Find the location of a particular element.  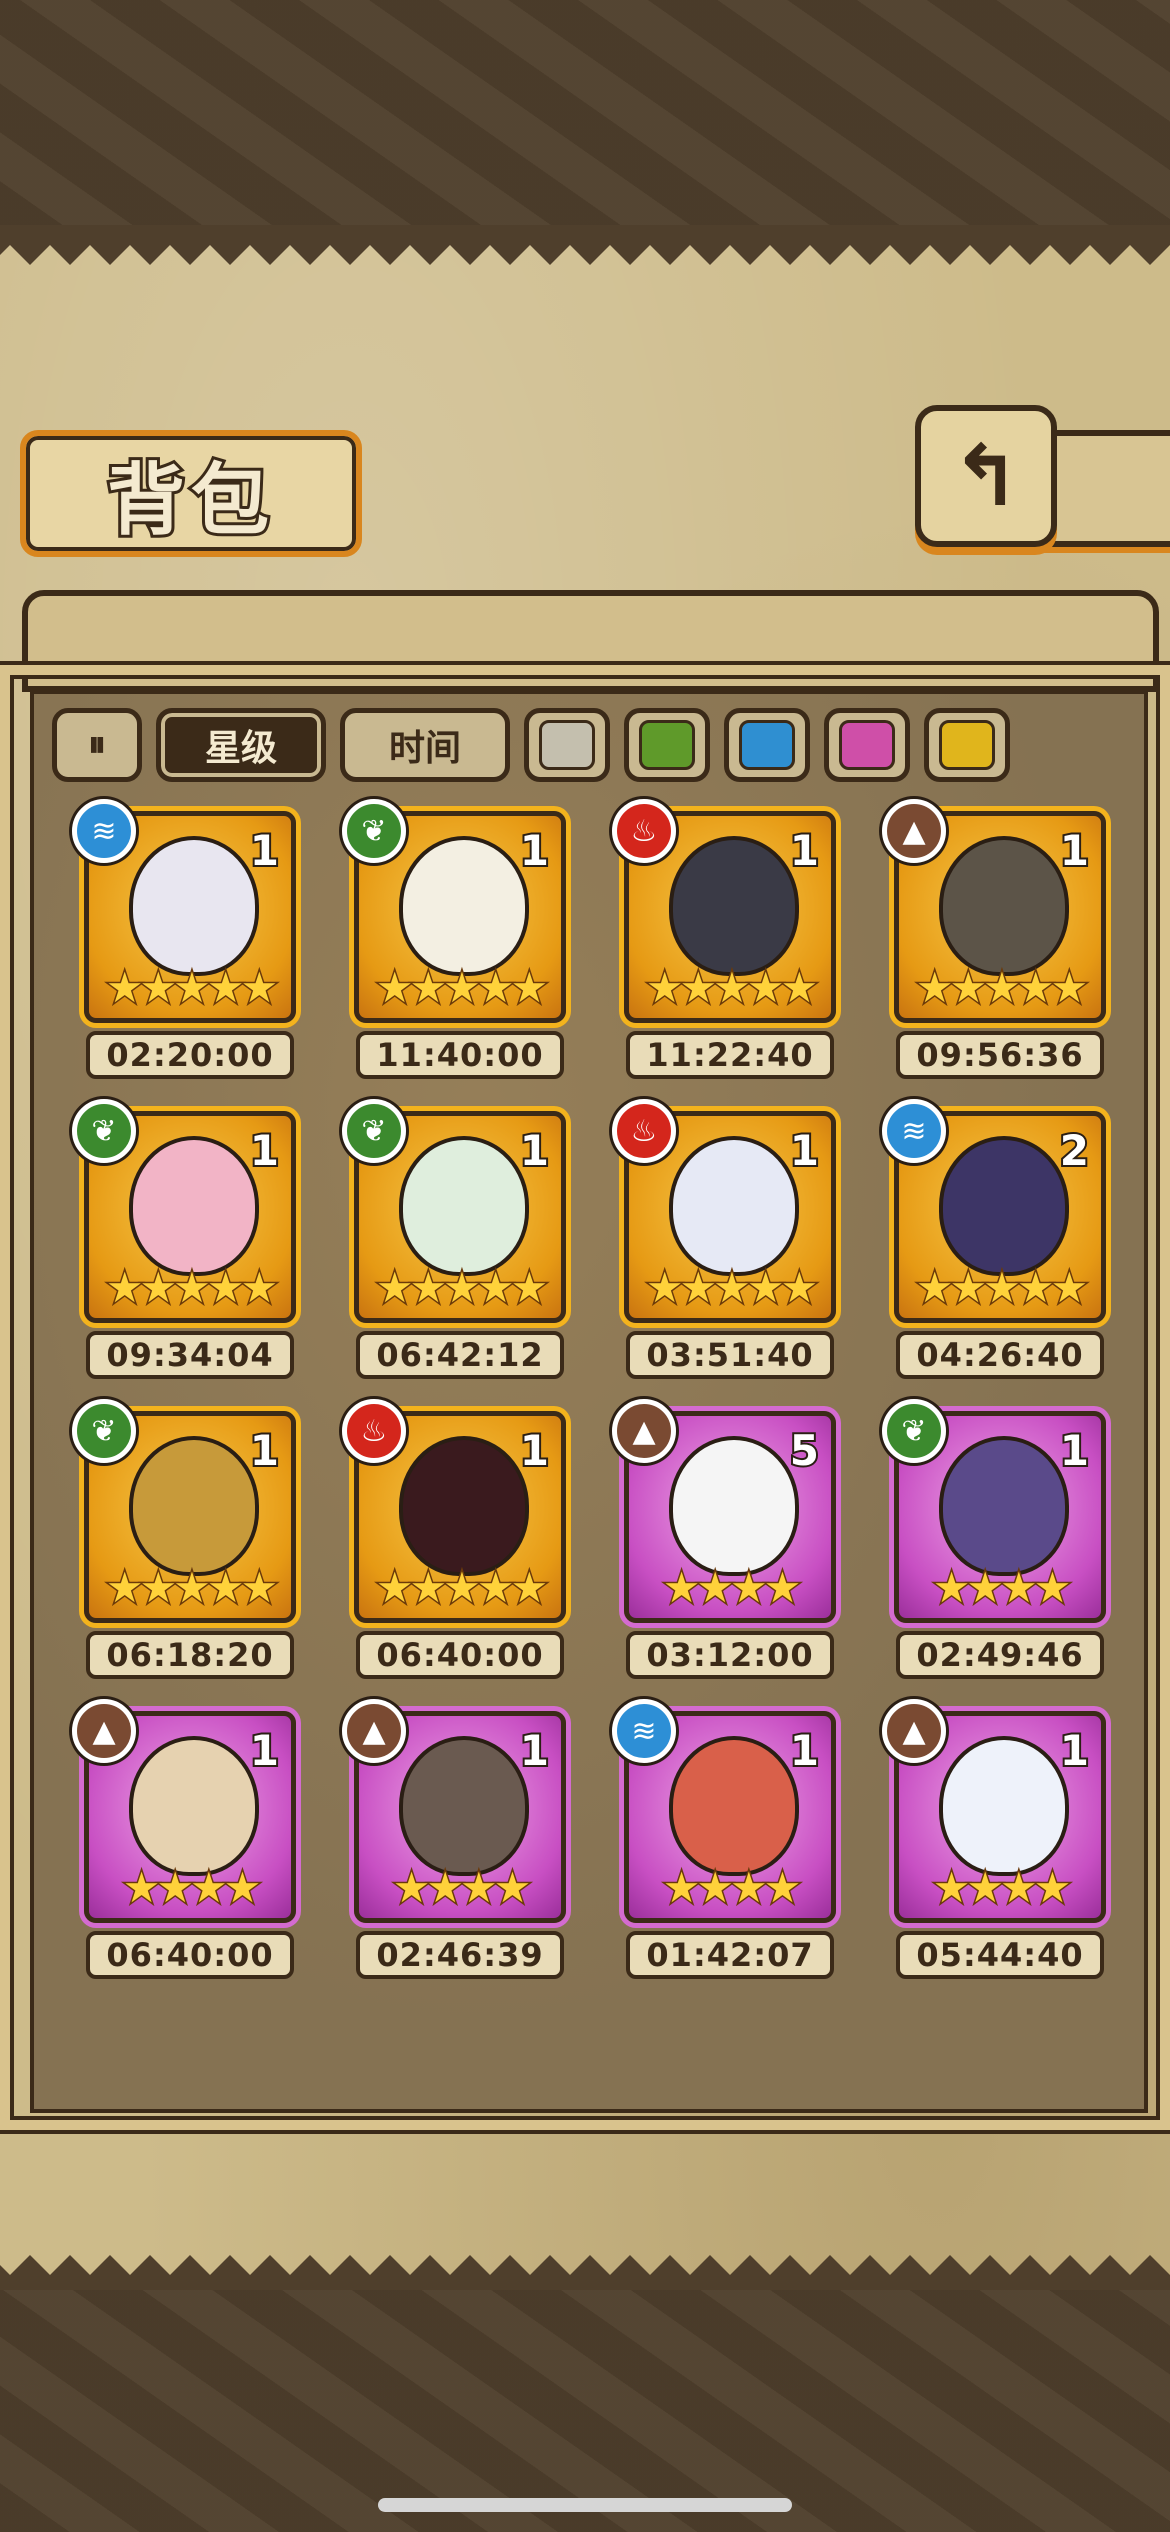

pause-toggle-button: ⏸ is located at coordinates (97, 745).